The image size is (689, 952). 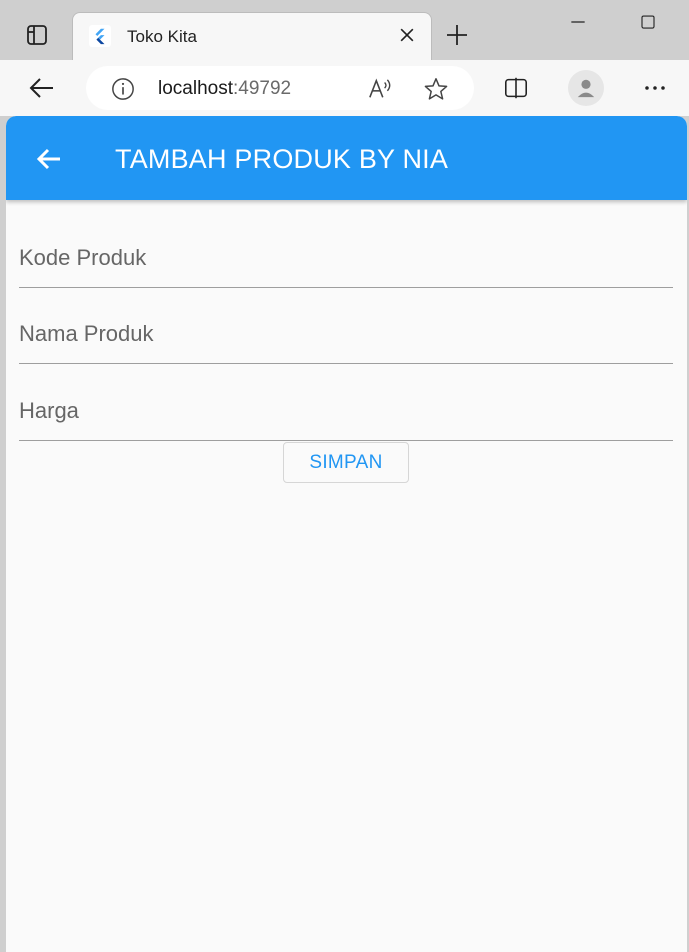 I want to click on kode-produk-input, so click(x=346, y=258).